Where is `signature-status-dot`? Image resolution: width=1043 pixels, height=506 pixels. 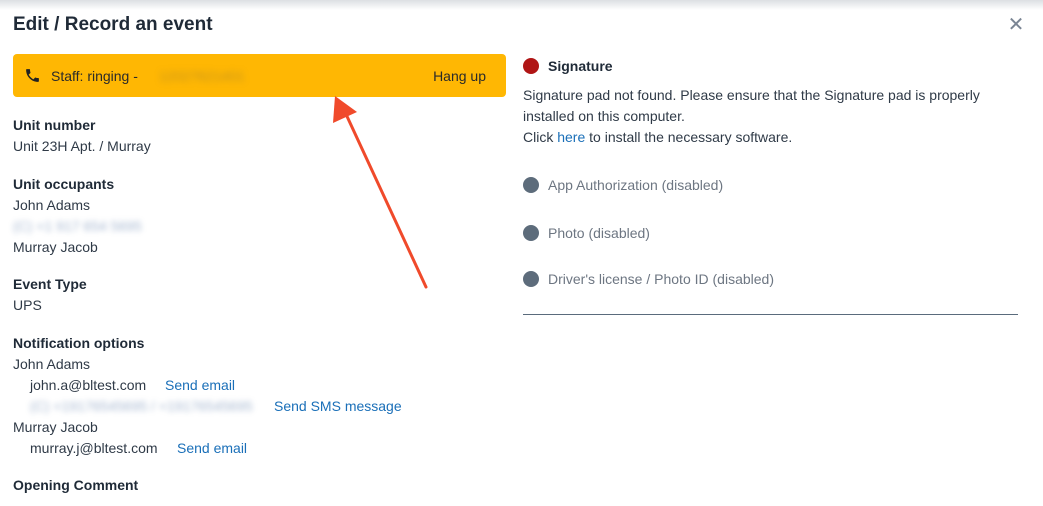 signature-status-dot is located at coordinates (531, 66).